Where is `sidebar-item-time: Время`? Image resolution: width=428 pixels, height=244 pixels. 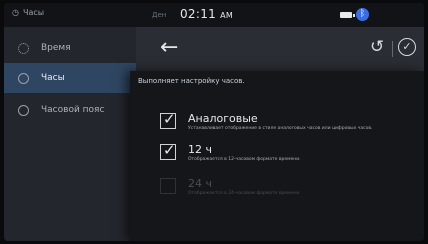
sidebar-item-time: Время is located at coordinates (70, 48).